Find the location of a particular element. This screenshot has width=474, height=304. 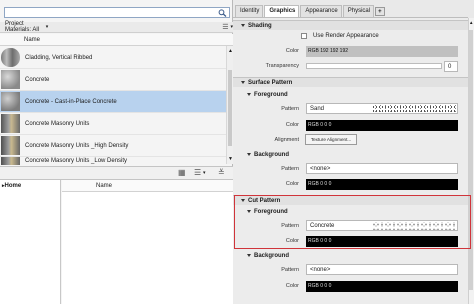

library-toolbar: ▦ ☰ ▾ ≚ is located at coordinates (116, 173).